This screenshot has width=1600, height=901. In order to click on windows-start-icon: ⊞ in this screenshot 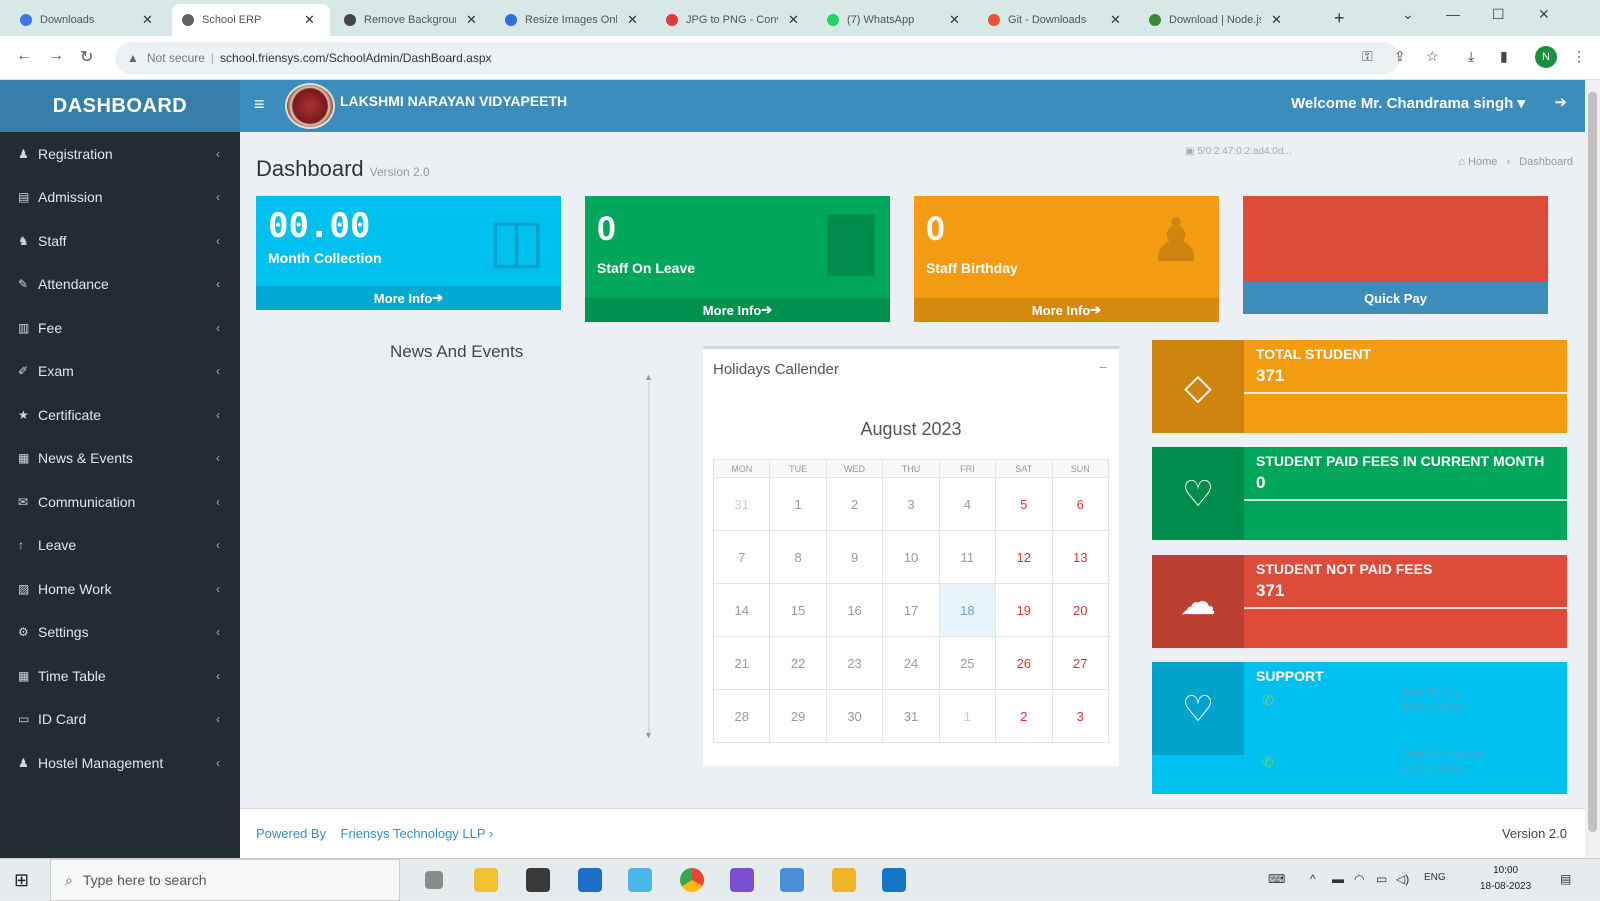, I will do `click(21, 880)`.